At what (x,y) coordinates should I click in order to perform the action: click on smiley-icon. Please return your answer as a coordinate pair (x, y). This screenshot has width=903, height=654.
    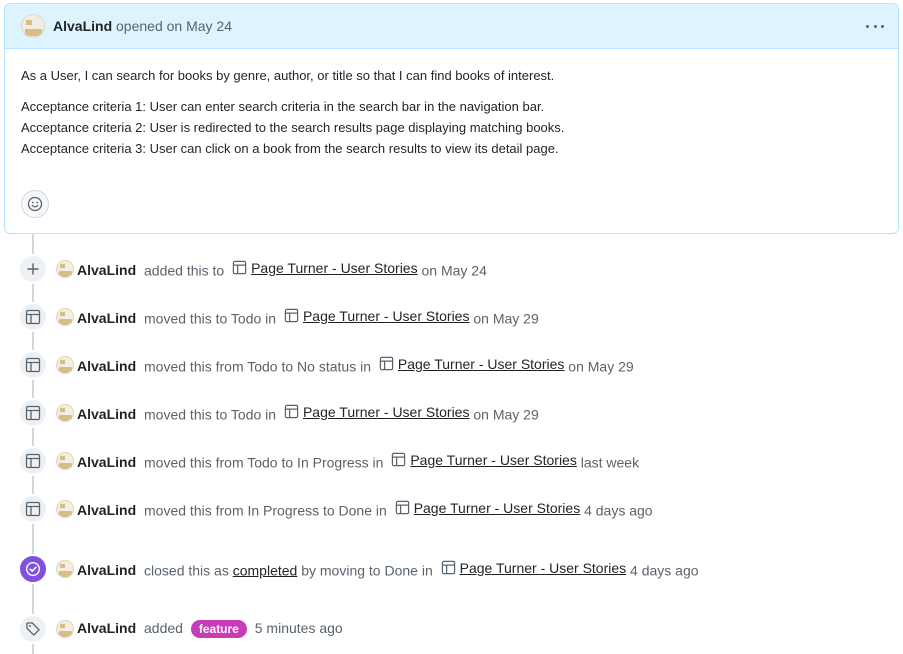
    Looking at the image, I should click on (35, 204).